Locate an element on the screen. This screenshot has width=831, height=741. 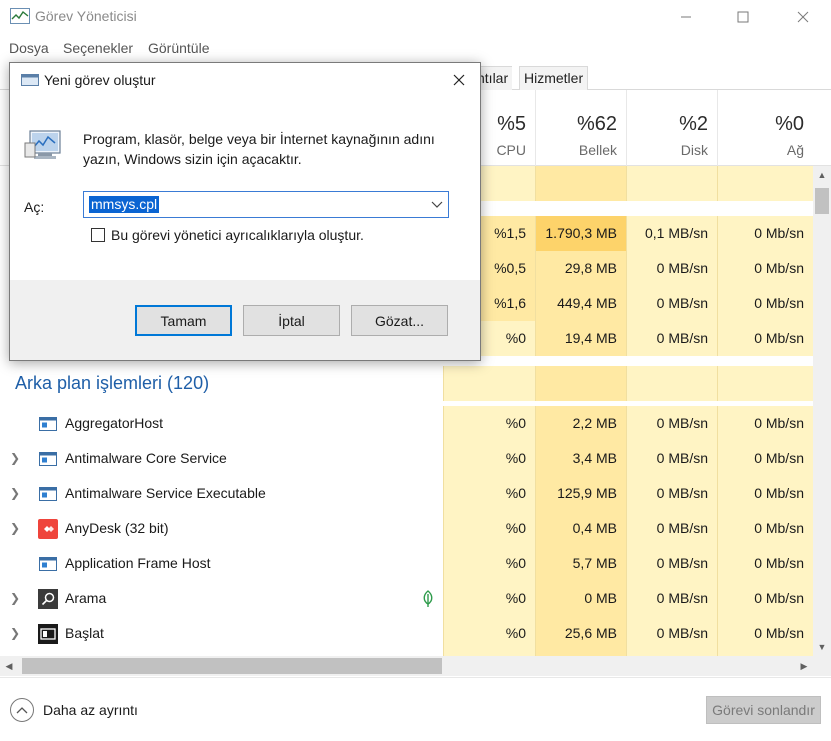
process-name: Antimalware Service Executable is located at coordinates (165, 493).